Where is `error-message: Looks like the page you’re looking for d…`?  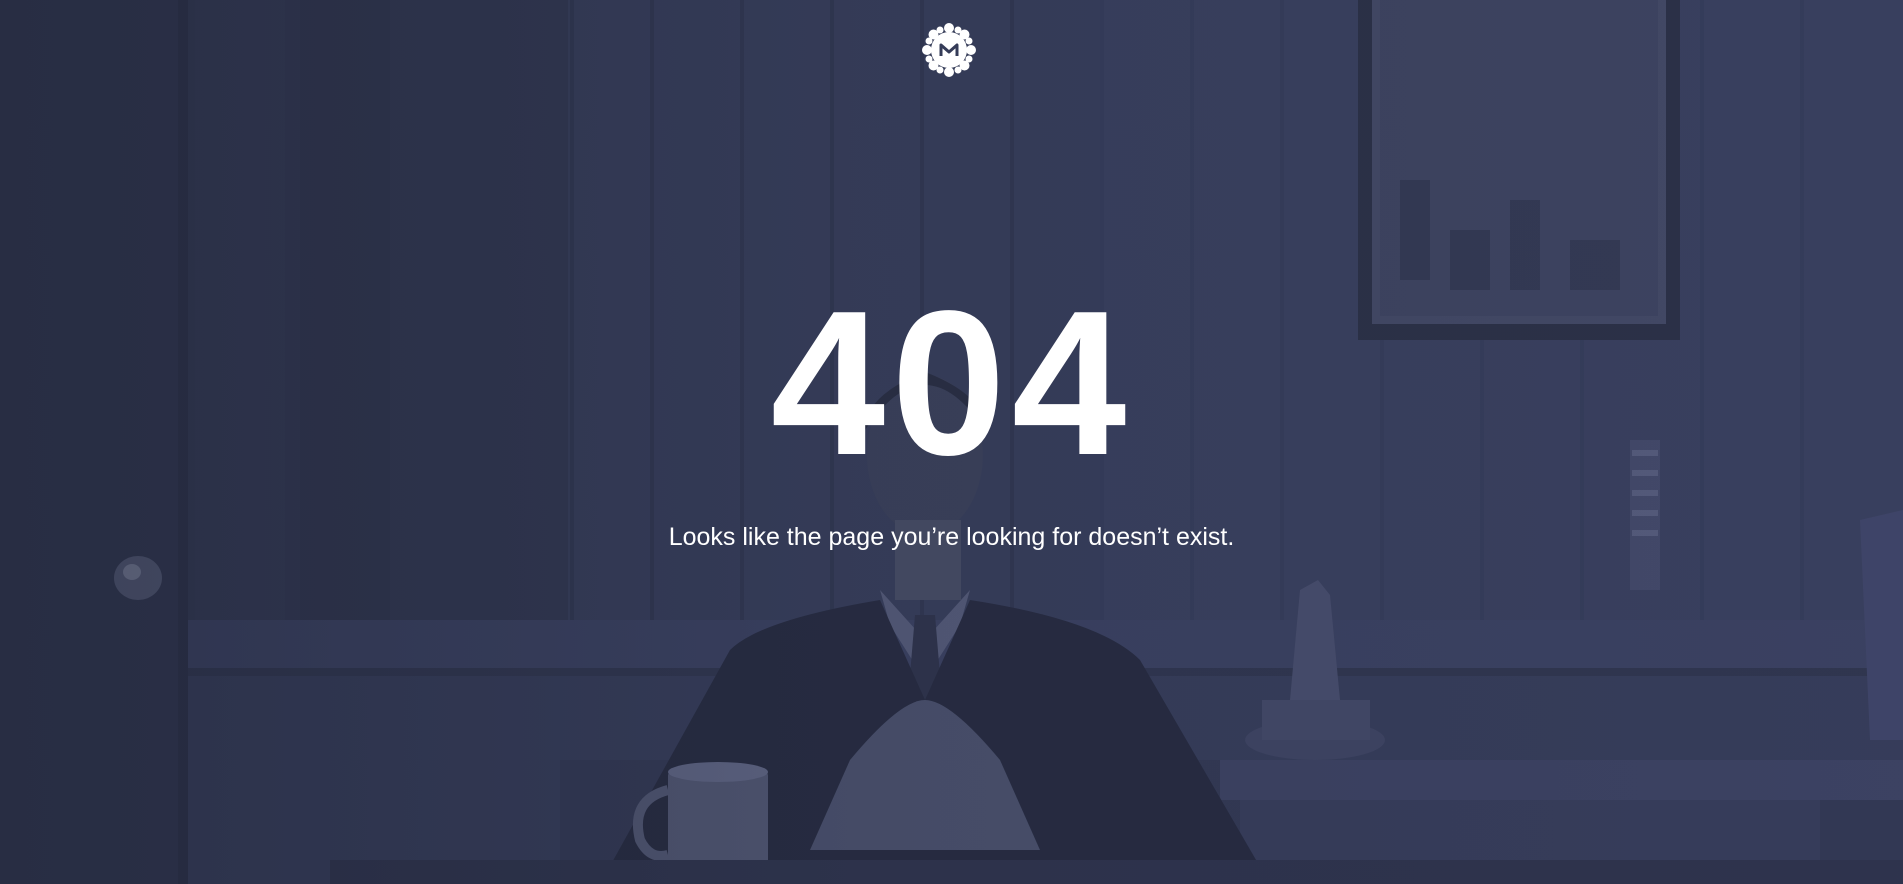
error-message: Looks like the page you’re looking for d… is located at coordinates (951, 537).